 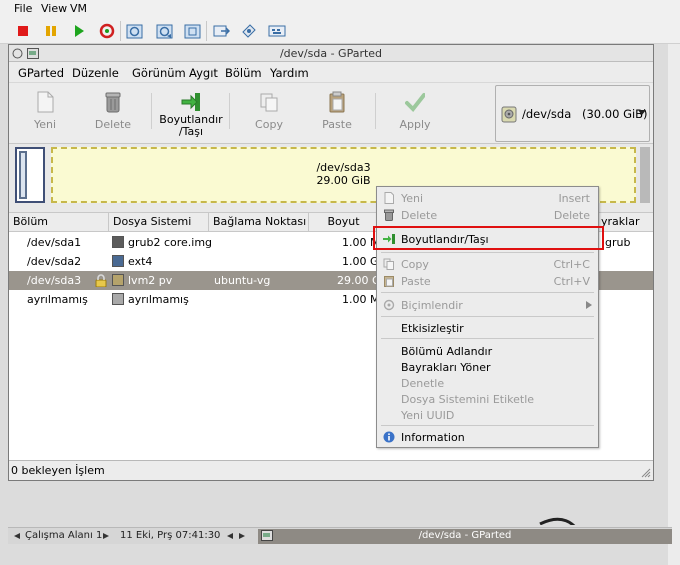 What do you see at coordinates (447, 351) in the screenshot?
I see `menu-label: Bölümü Adlandır` at bounding box center [447, 351].